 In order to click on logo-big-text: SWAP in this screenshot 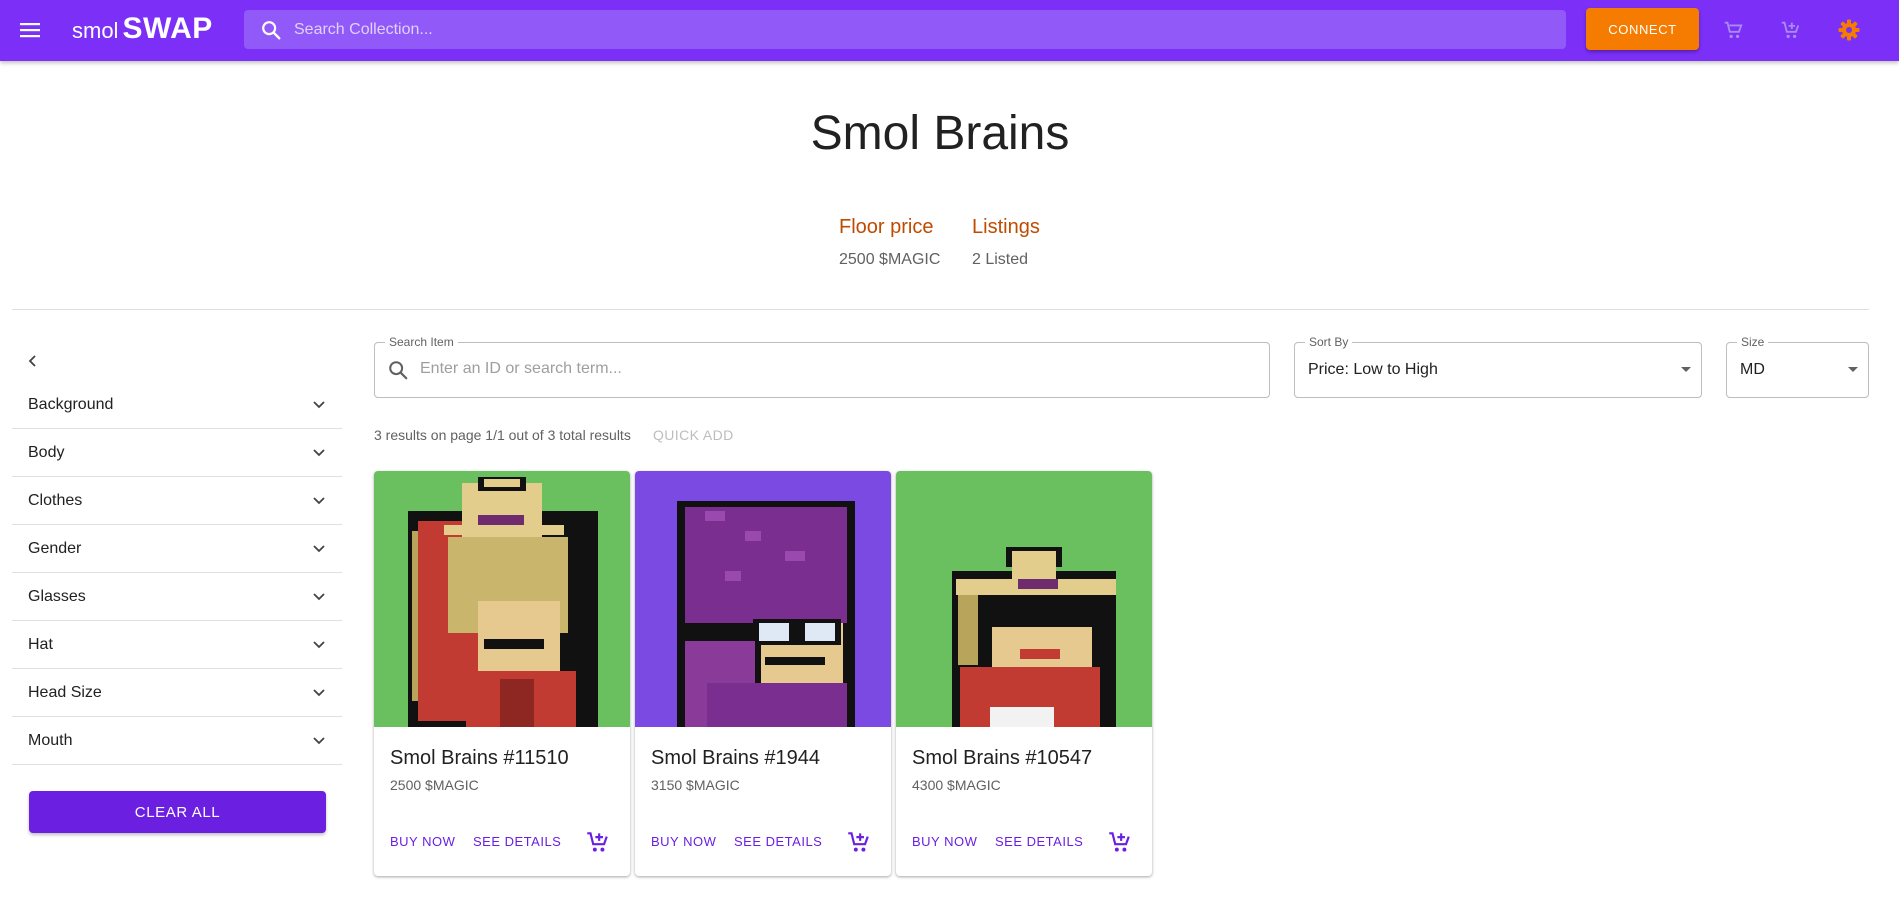, I will do `click(167, 28)`.